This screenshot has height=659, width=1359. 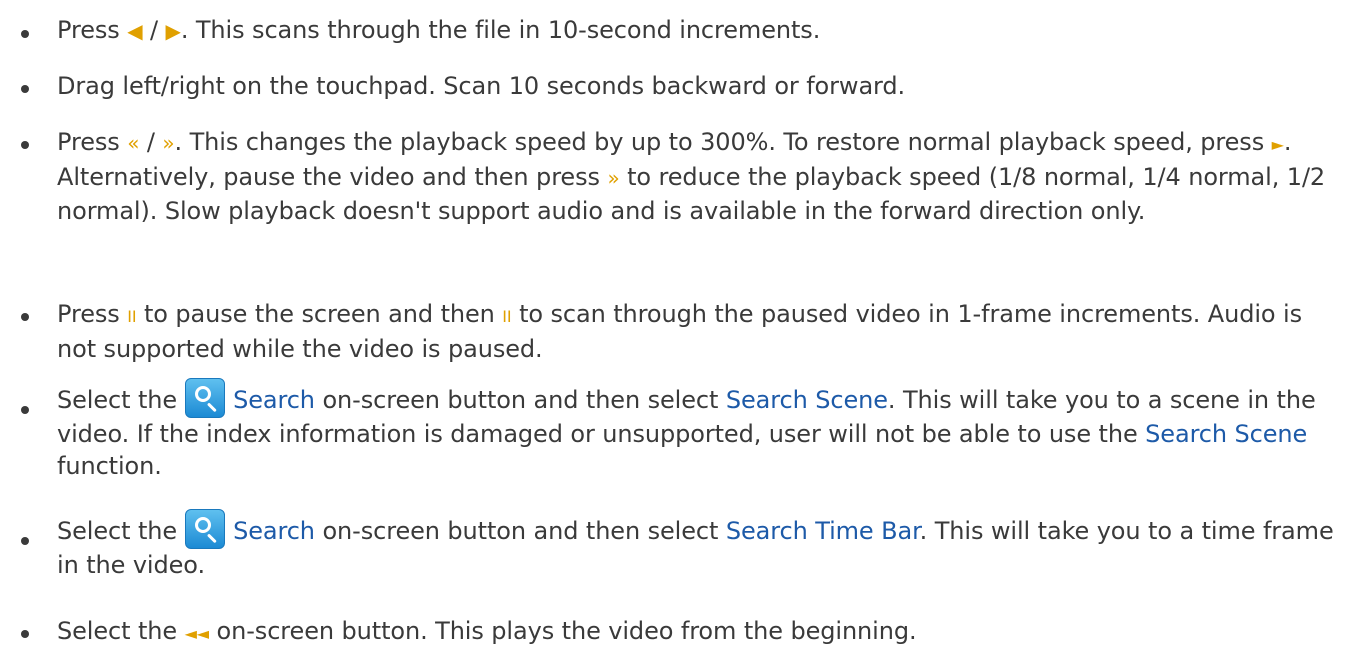 What do you see at coordinates (197, 633) in the screenshot?
I see `skip-to-start-icon: ◄◄` at bounding box center [197, 633].